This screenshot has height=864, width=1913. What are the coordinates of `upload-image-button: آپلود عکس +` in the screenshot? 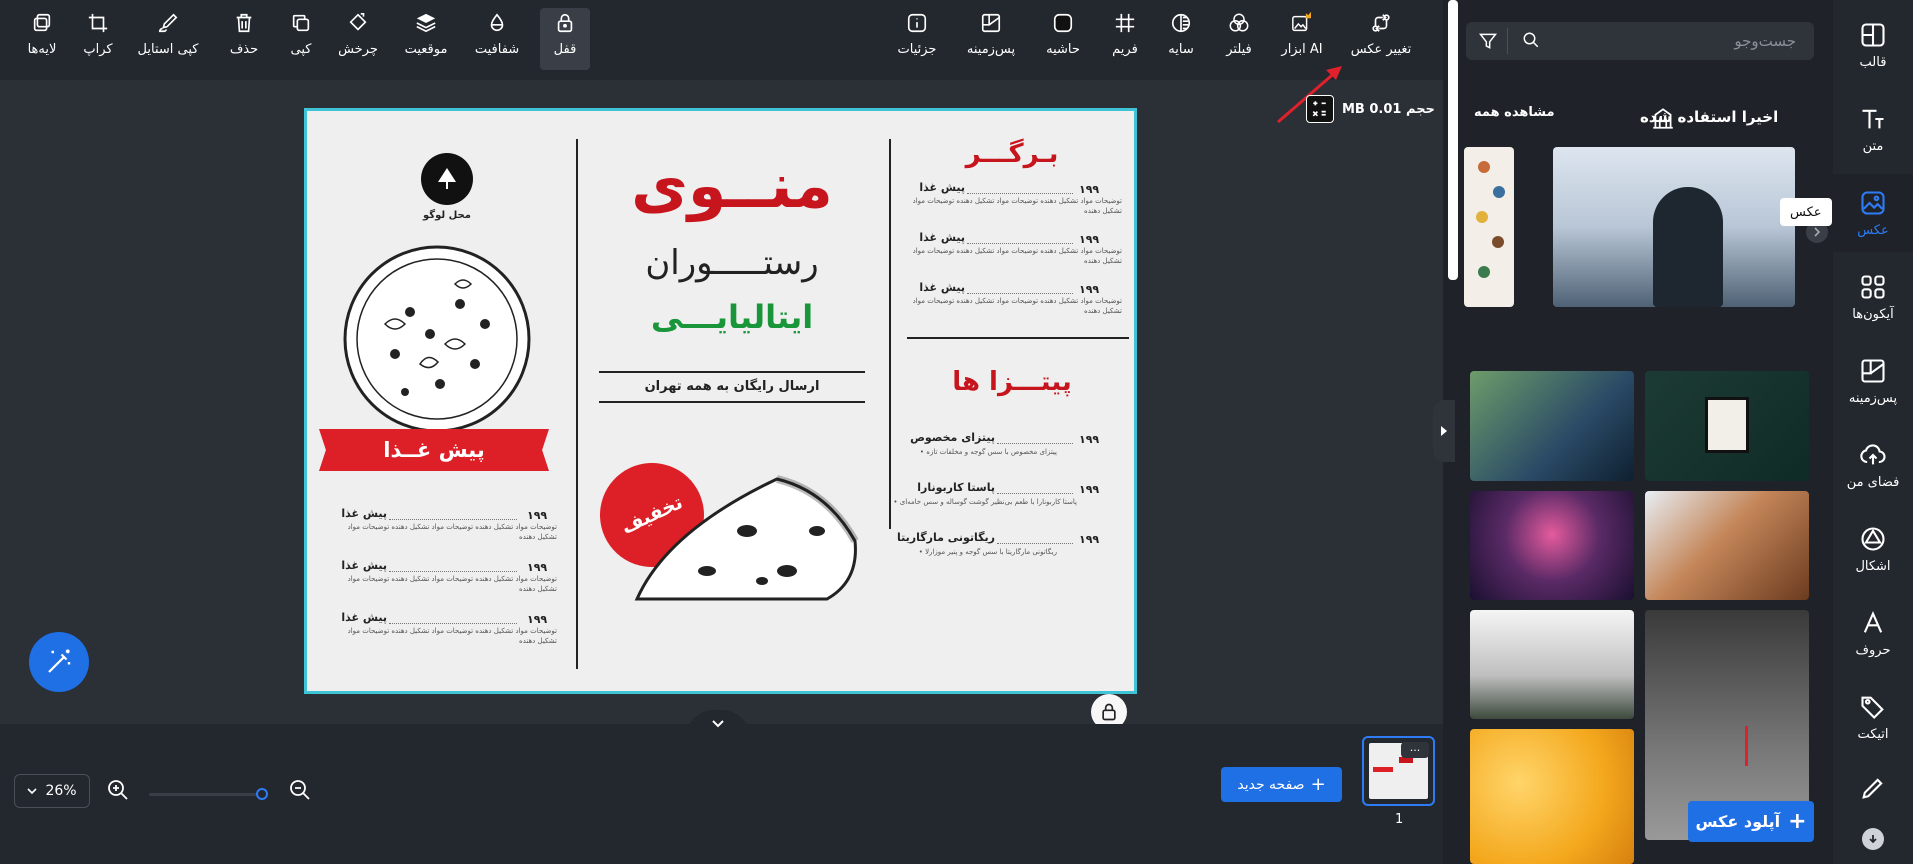 It's located at (1751, 821).